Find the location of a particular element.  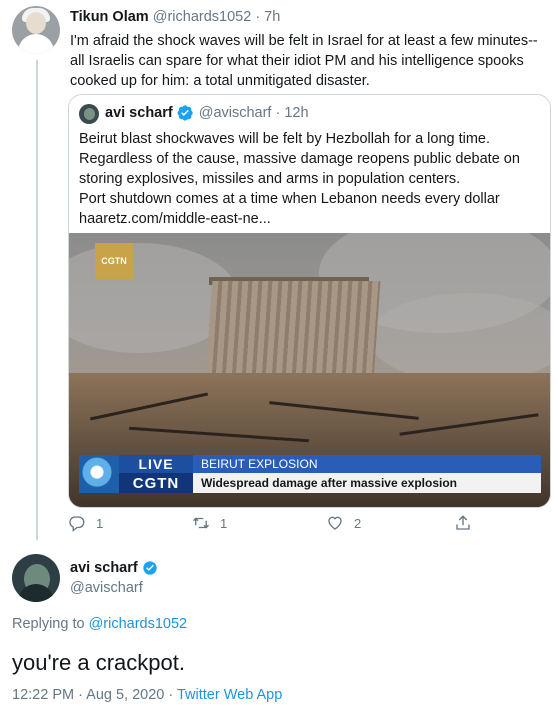

reply-icon is located at coordinates (77, 524).